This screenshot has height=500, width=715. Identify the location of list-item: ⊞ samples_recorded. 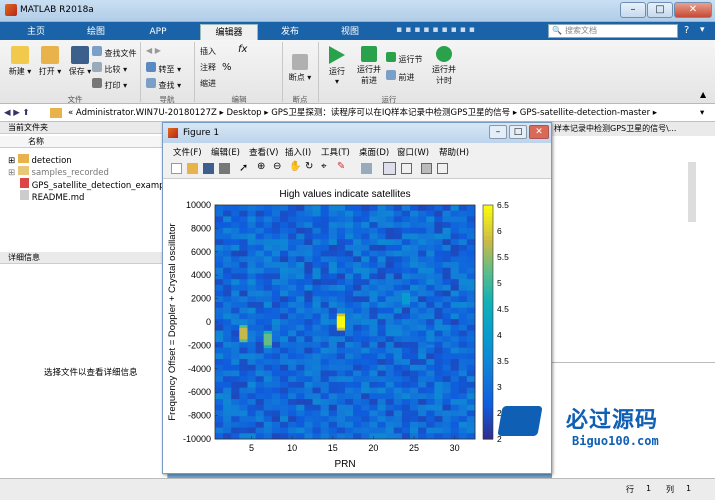
(58, 172).